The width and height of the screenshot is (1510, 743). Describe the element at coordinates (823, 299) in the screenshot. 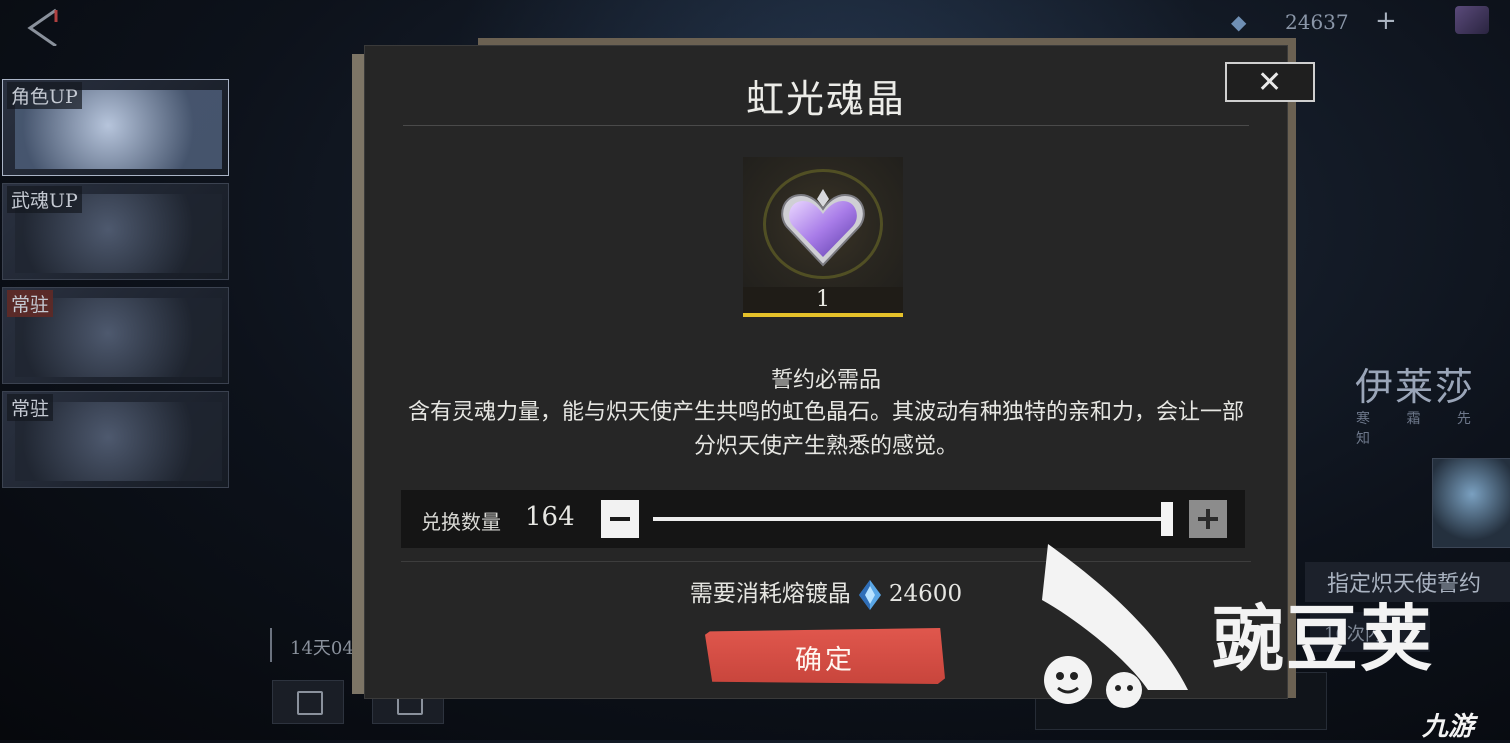

I see `item-quantity: 1` at that location.